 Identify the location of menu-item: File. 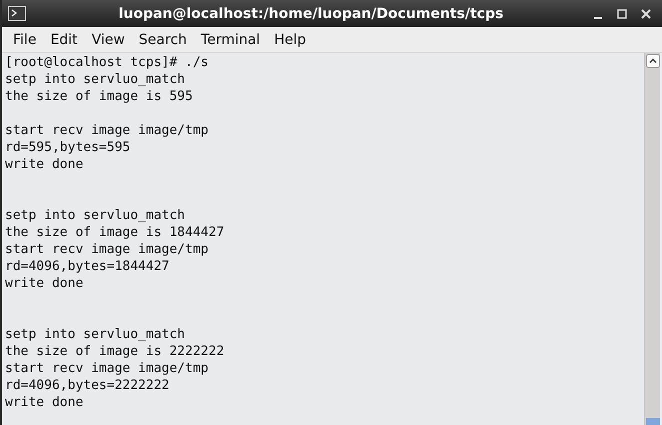
(25, 40).